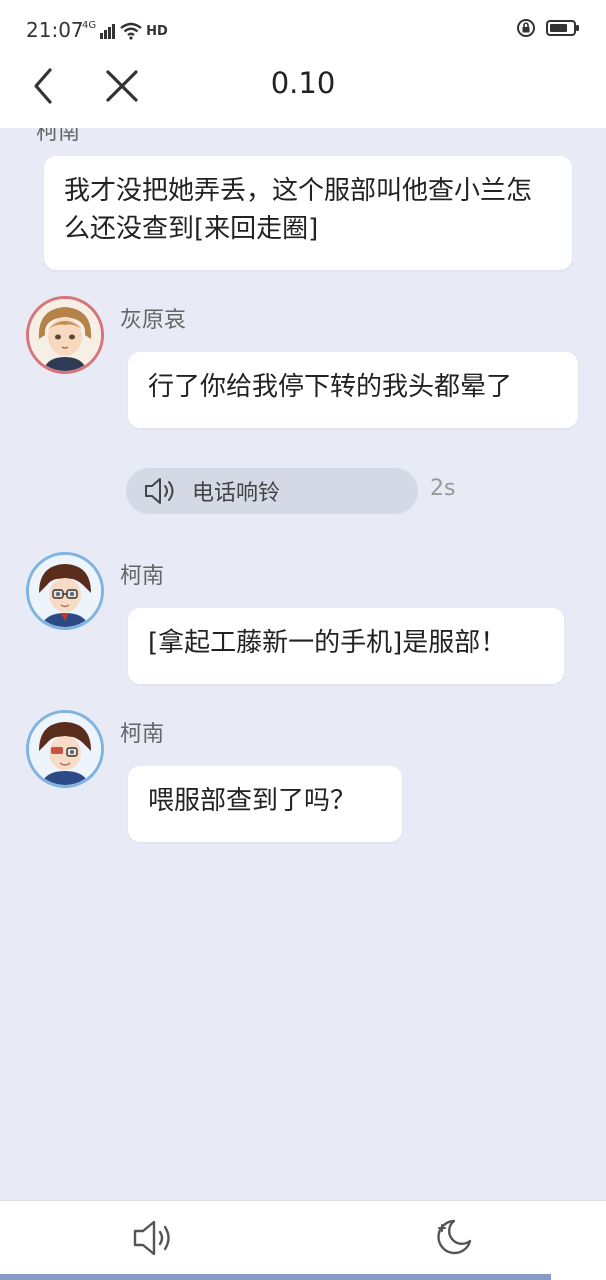  Describe the element at coordinates (276, 1277) in the screenshot. I see `playback-progress-fill` at that location.